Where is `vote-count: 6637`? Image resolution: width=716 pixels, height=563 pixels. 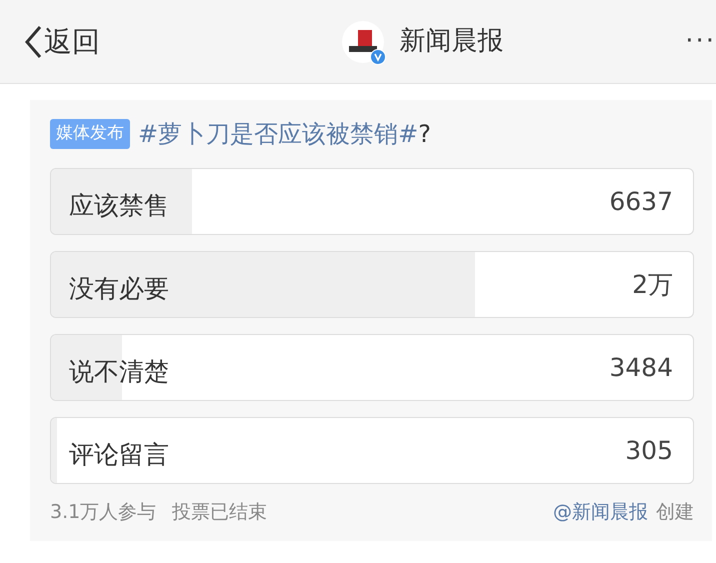 vote-count: 6637 is located at coordinates (641, 202).